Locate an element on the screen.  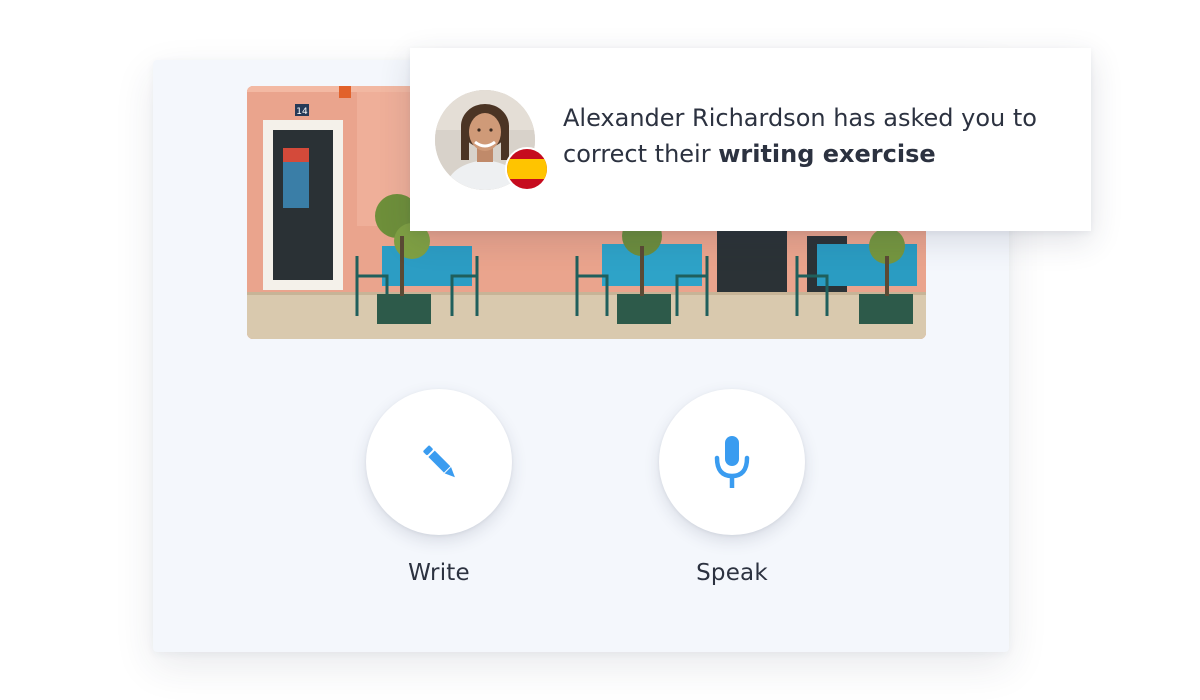
writing-exercise-link: writing exercise is located at coordinates (827, 154).